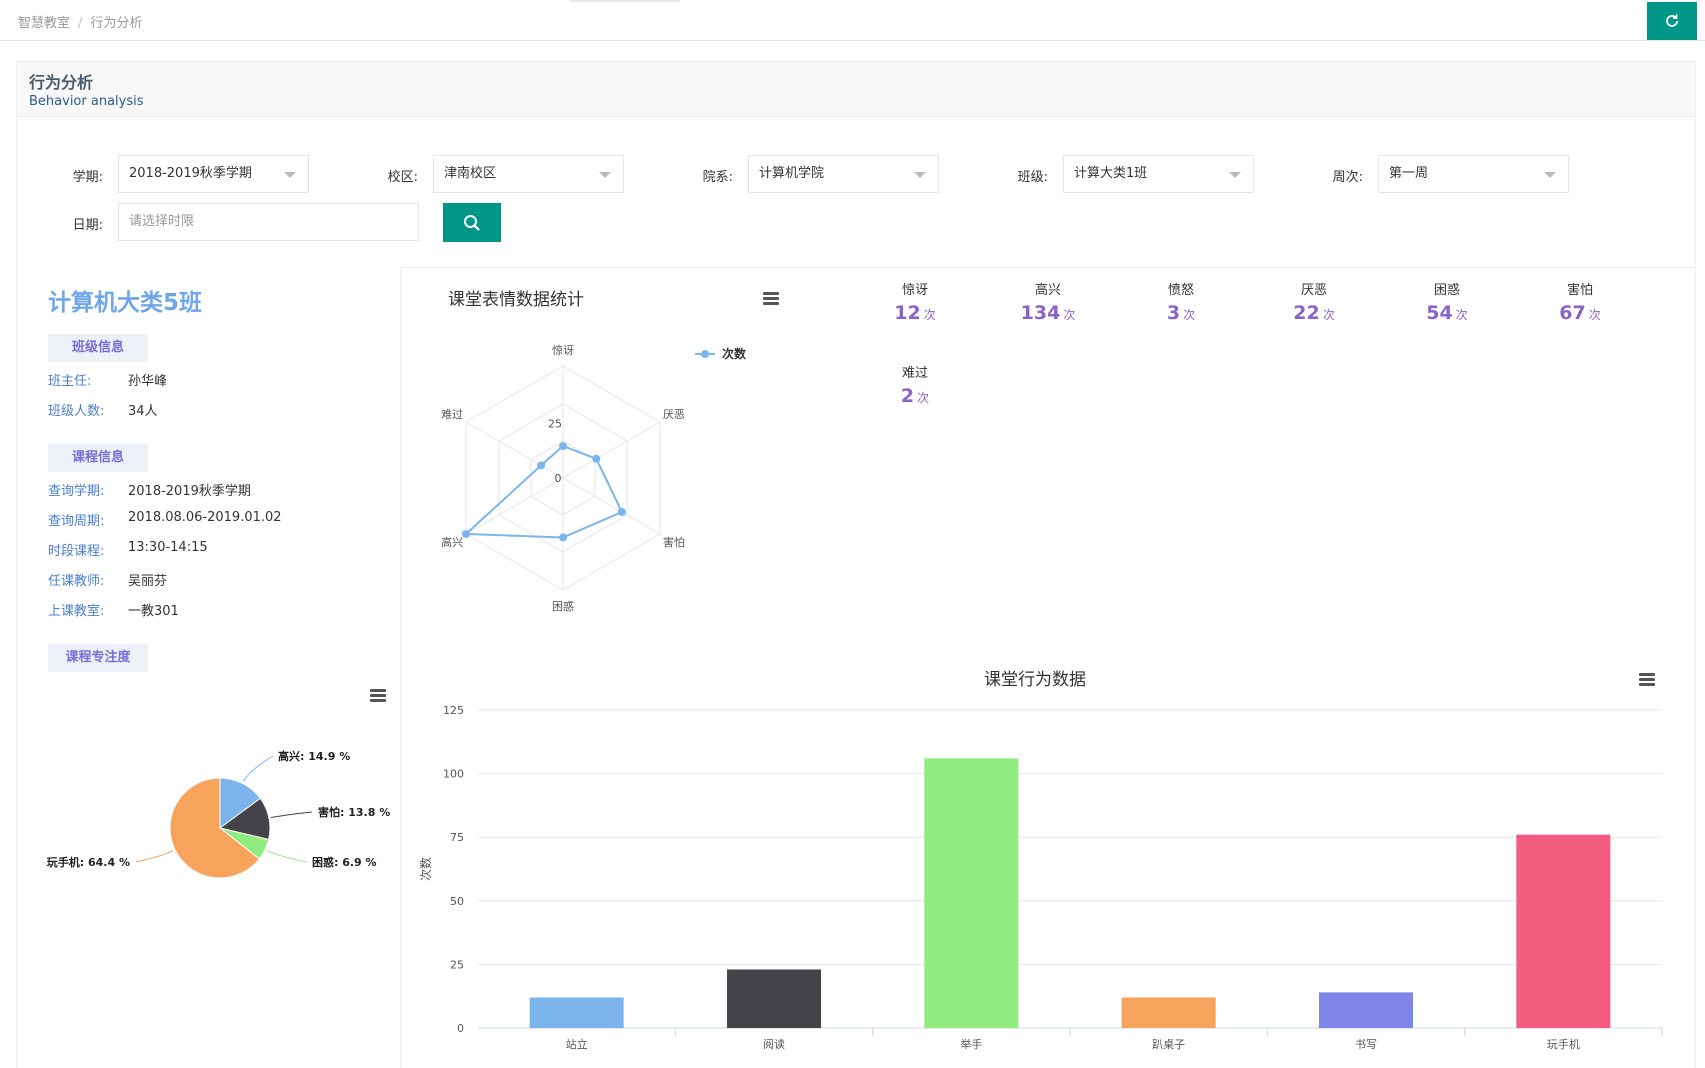  Describe the element at coordinates (915, 384) in the screenshot. I see `stat-item: 难过 2 次` at that location.